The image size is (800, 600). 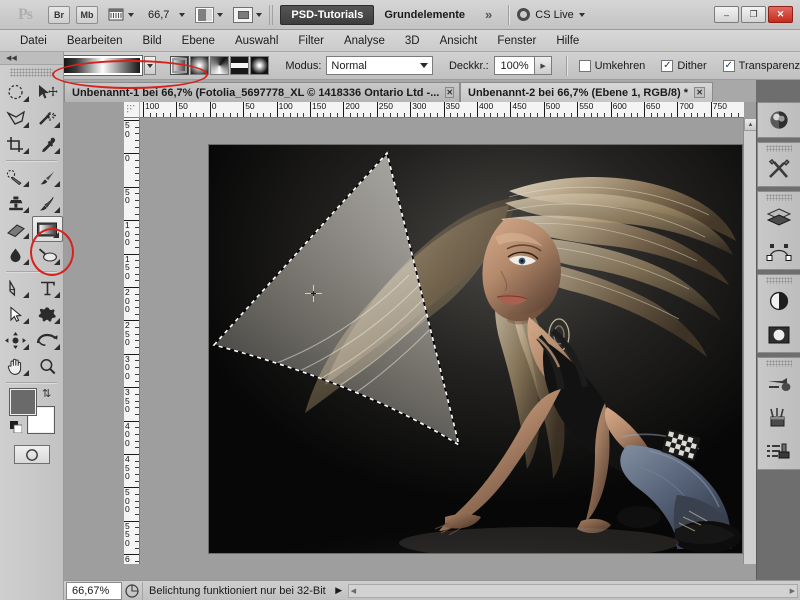 I want to click on minimize-button: –, so click(x=726, y=14).